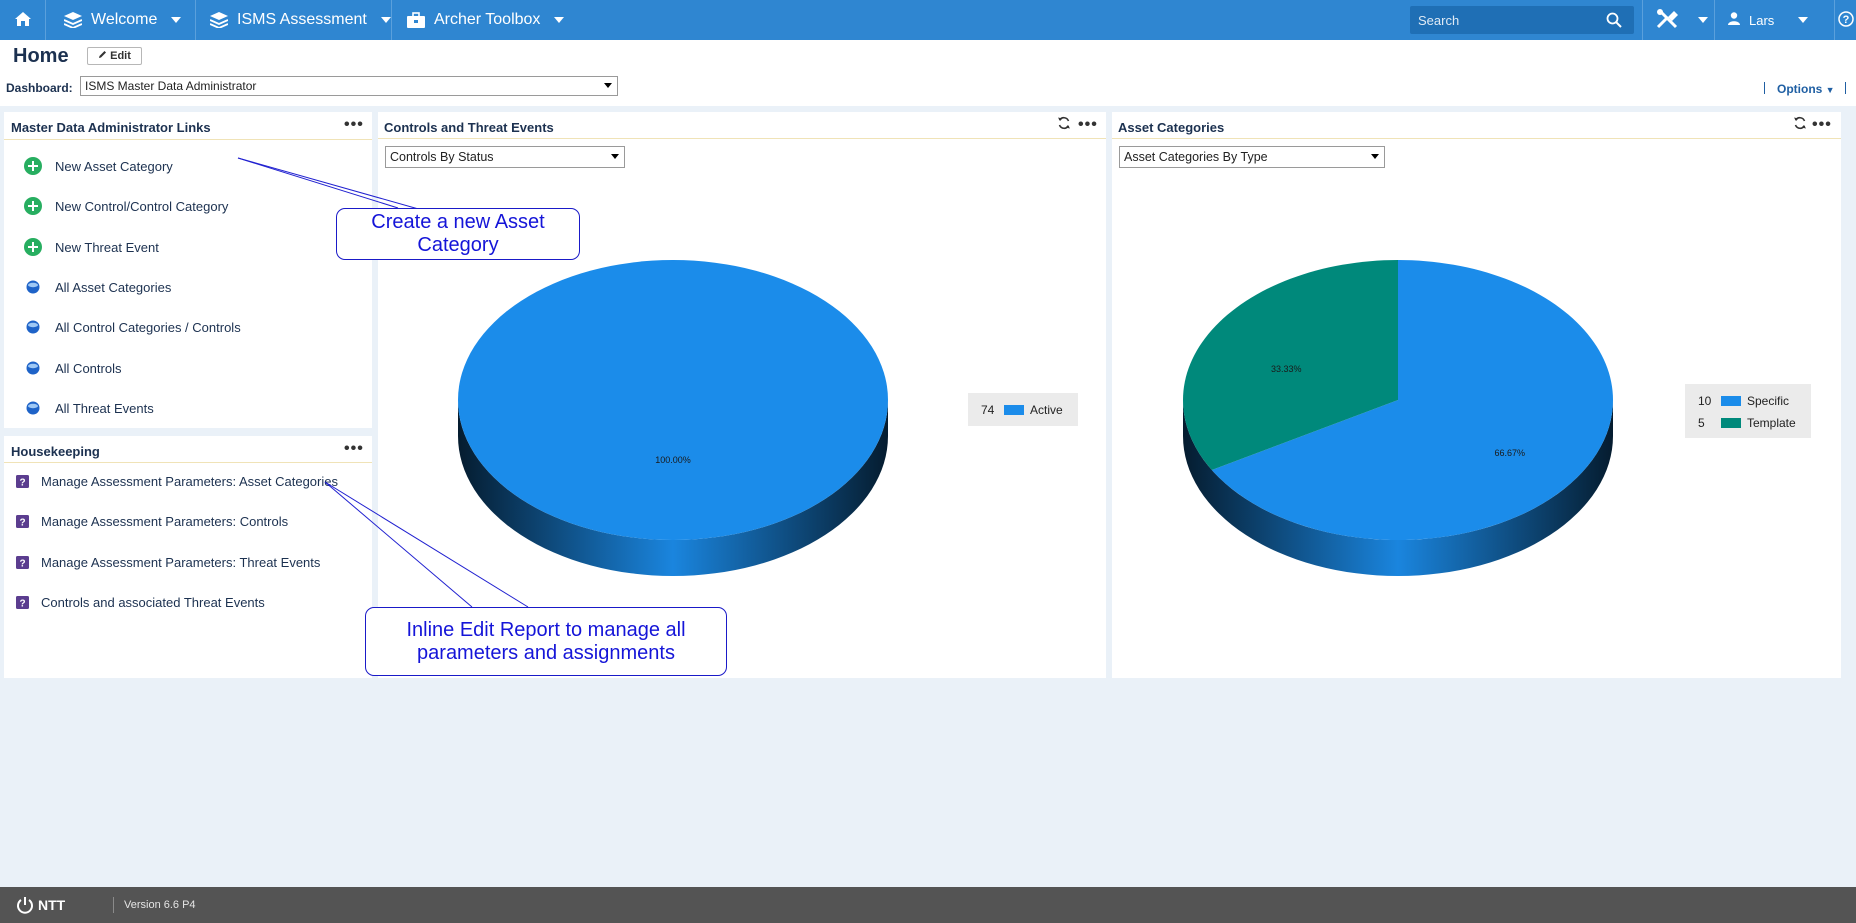 The image size is (1856, 923). Describe the element at coordinates (928, 905) in the screenshot. I see `footer: NTT Version 6.6 P4` at that location.